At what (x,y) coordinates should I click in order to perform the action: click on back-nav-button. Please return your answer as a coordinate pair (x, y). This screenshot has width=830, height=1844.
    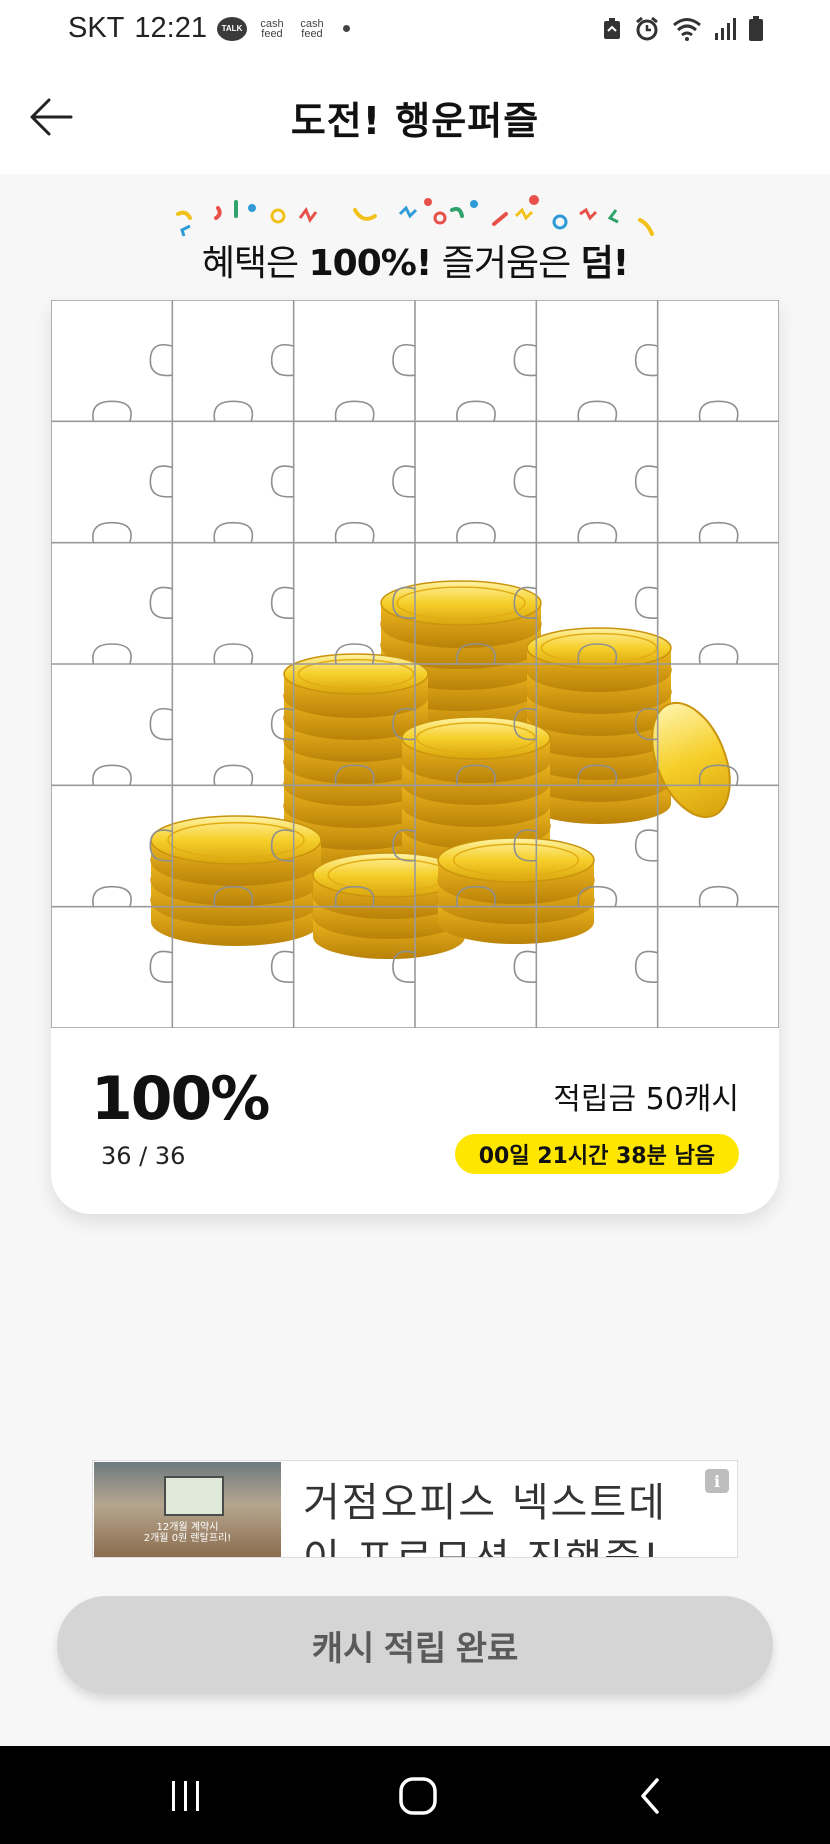
    Looking at the image, I should click on (650, 1796).